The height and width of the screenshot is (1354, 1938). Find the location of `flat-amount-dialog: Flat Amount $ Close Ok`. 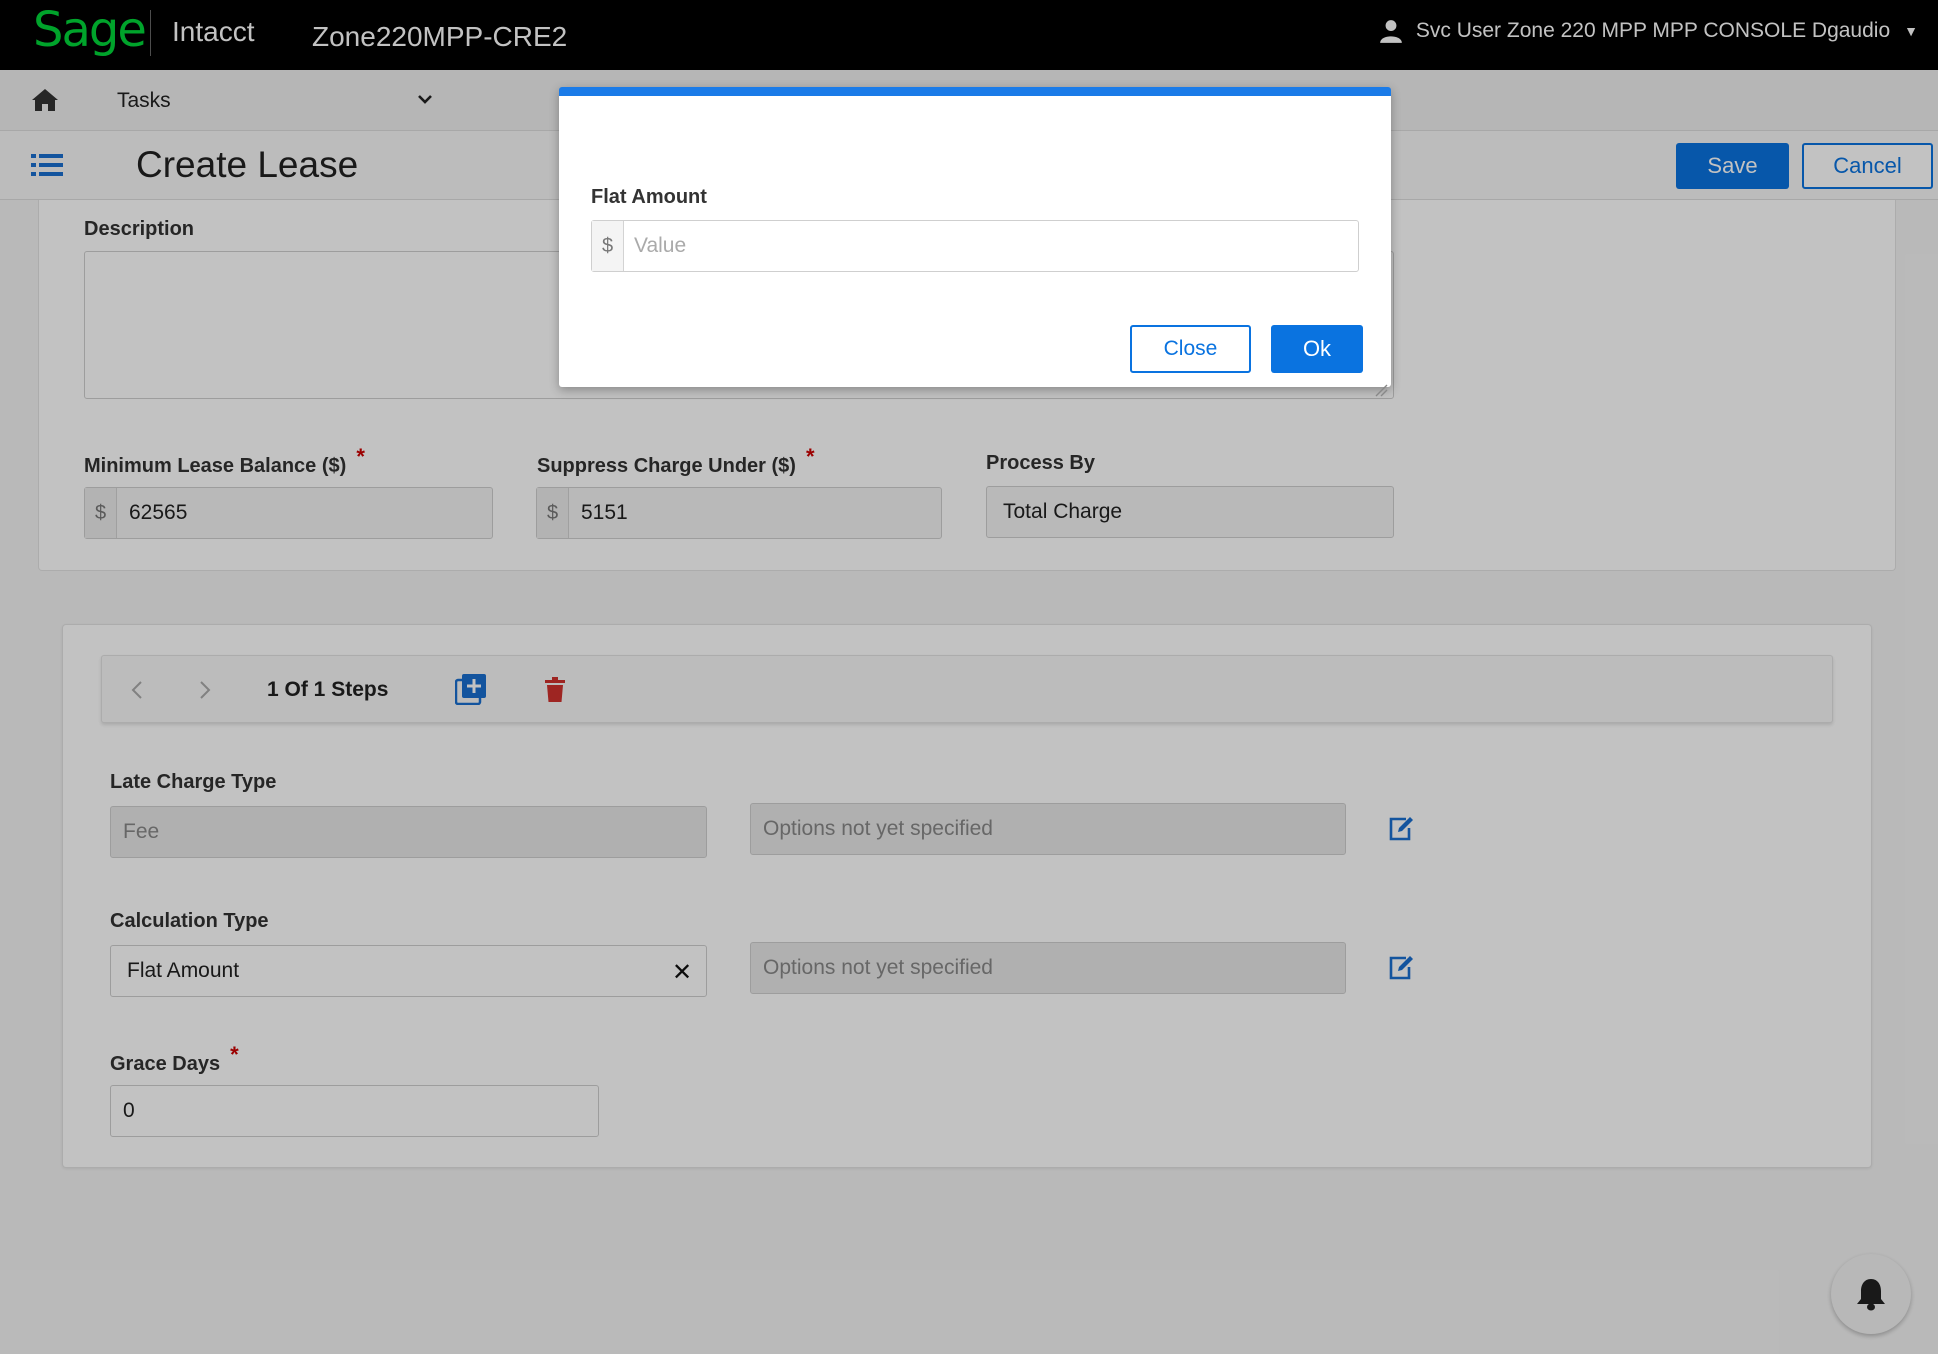

flat-amount-dialog: Flat Amount $ Close Ok is located at coordinates (975, 237).